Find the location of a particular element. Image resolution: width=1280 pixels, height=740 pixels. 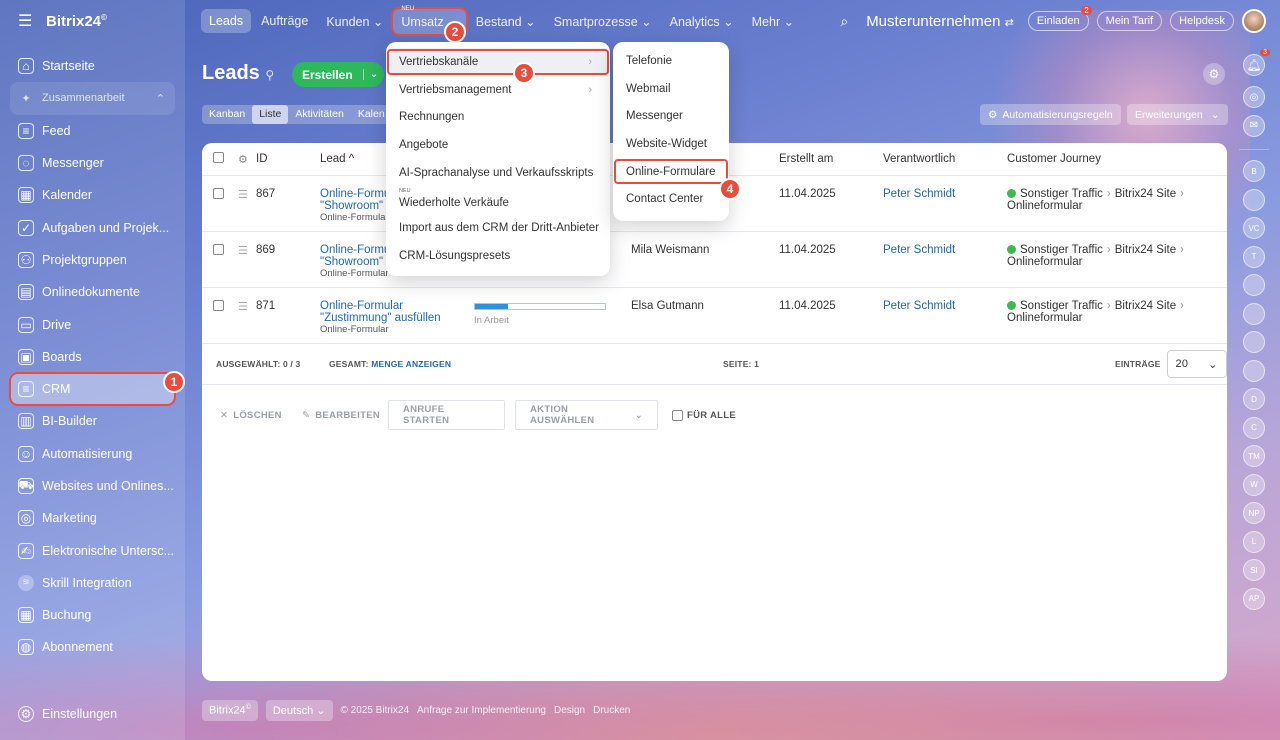

rail-avatar: VC is located at coordinates (1254, 228).